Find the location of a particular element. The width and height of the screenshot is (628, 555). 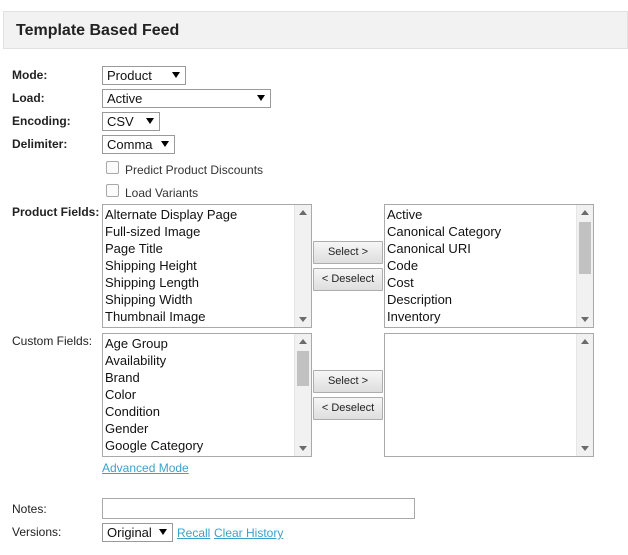

list-item: Description is located at coordinates (481, 299).